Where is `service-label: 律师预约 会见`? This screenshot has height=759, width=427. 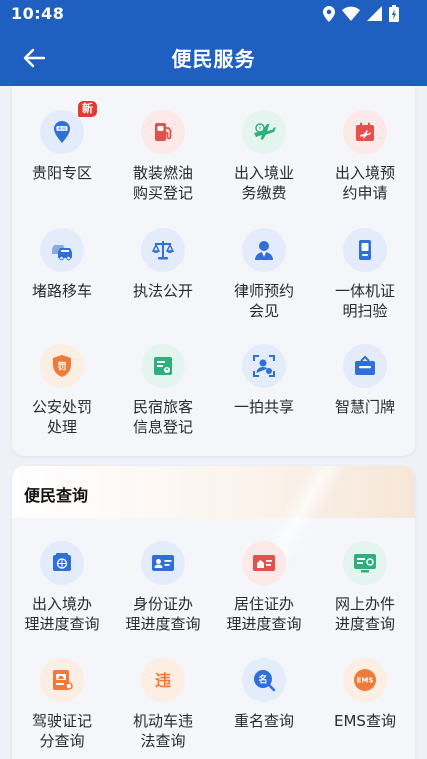 service-label: 律师预约 会见 is located at coordinates (263, 301).